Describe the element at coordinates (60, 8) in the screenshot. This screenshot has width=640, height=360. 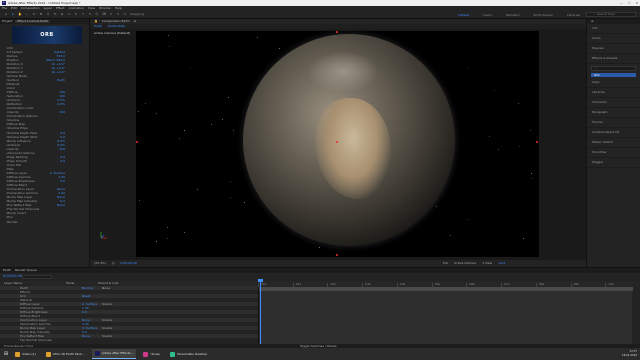
I see `menu-effect: Effect` at that location.